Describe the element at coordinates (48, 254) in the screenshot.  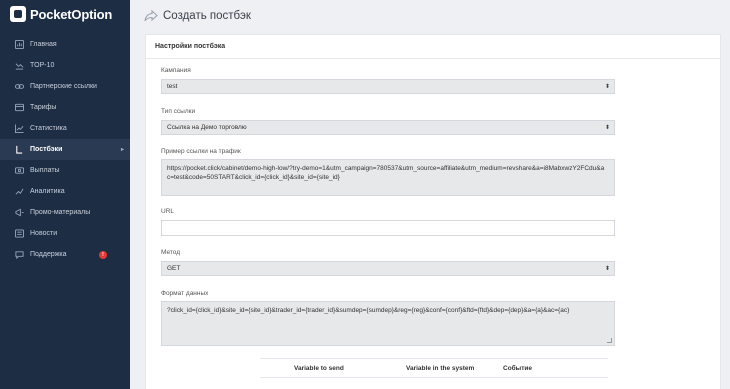
I see `sidebar-item-label: Поддержка` at that location.